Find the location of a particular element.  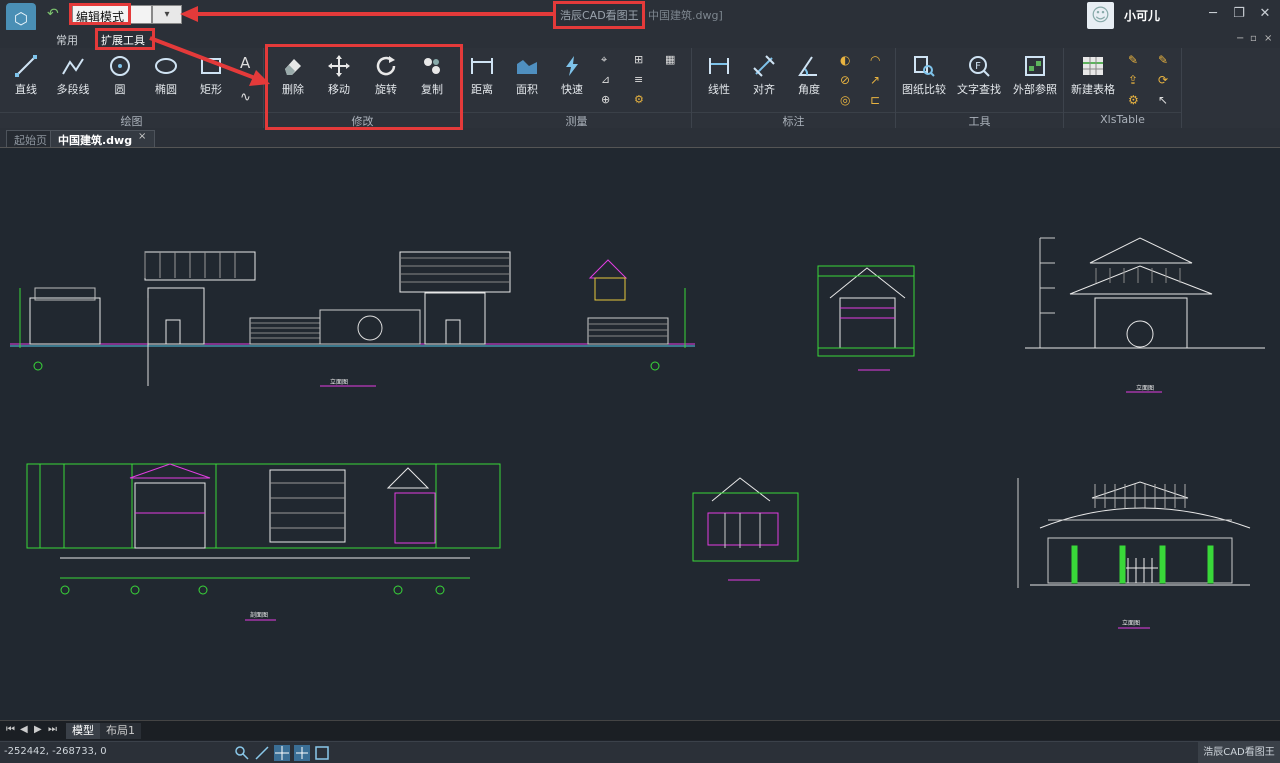

text-search-label: 文字查找 is located at coordinates (979, 89).